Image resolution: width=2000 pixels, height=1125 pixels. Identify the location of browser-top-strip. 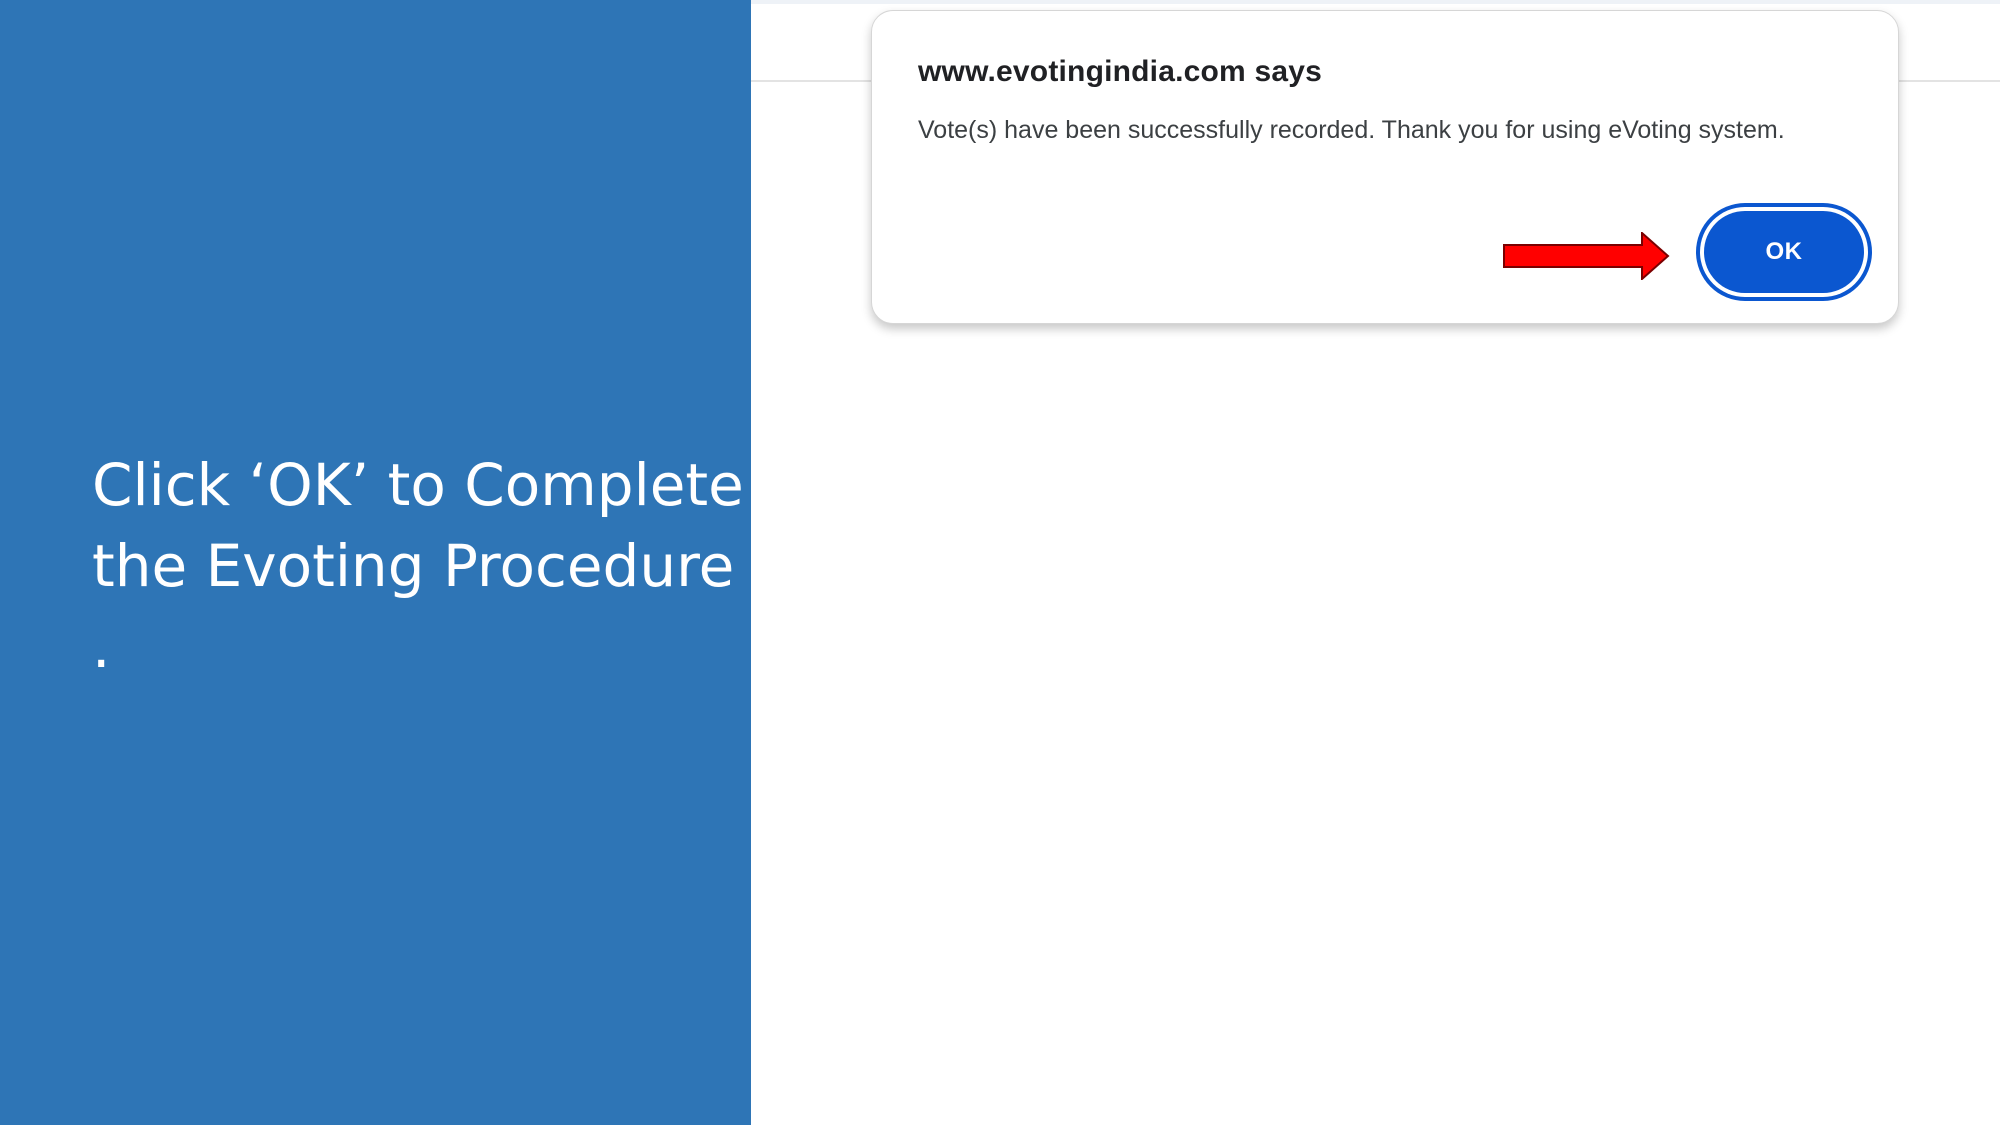
(1375, 2).